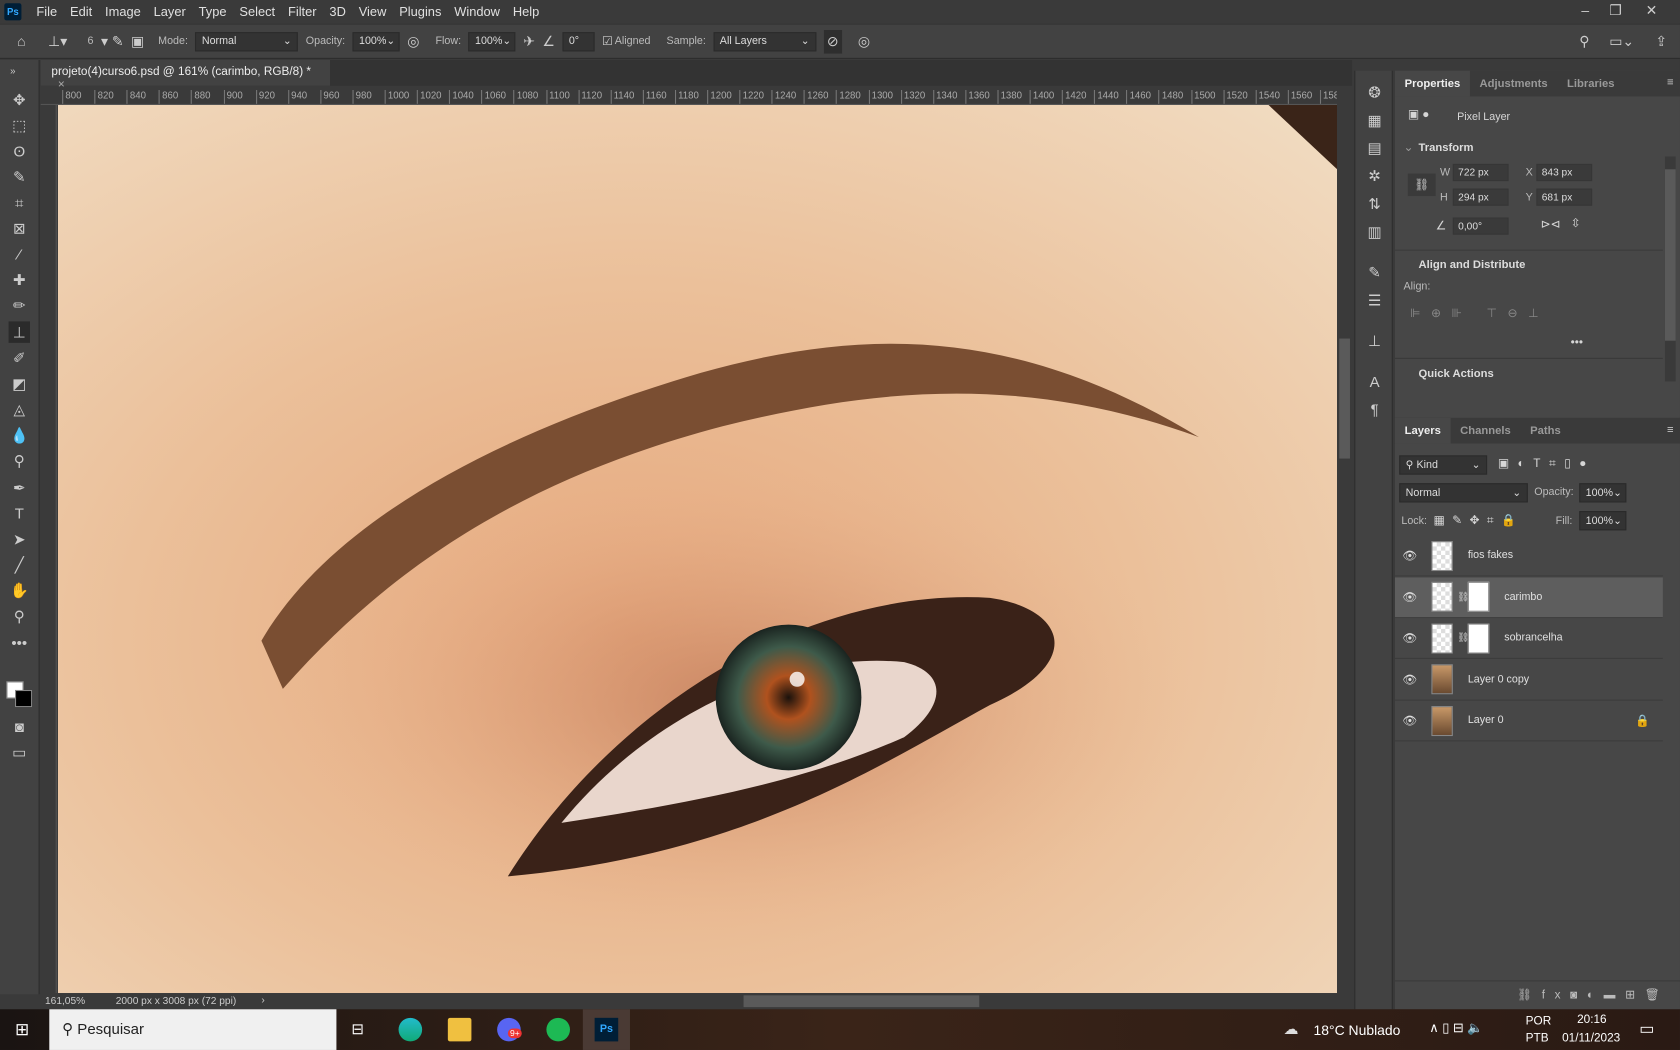 This screenshot has width=1680, height=1050. I want to click on pressure-opacity-icon: ◎, so click(413, 41).